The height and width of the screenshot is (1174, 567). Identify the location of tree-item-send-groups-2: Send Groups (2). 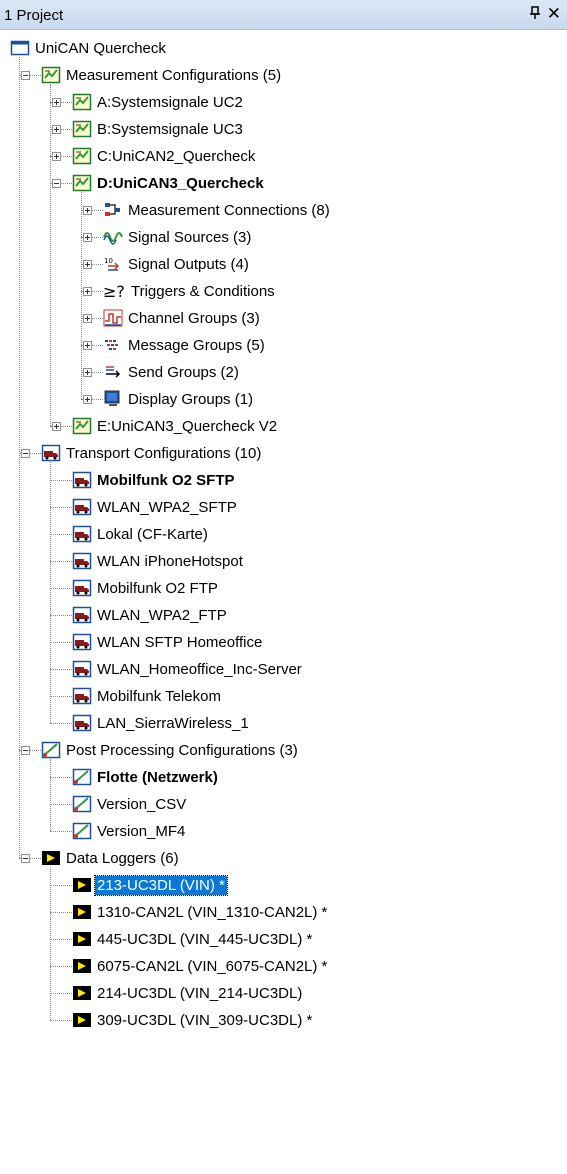
(283, 372).